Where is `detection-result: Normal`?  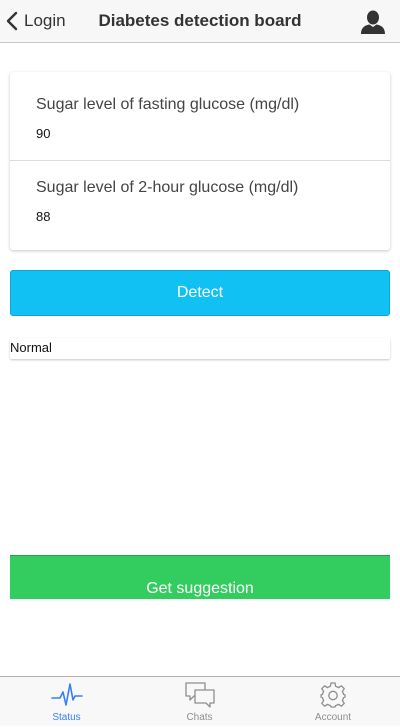 detection-result: Normal is located at coordinates (200, 348).